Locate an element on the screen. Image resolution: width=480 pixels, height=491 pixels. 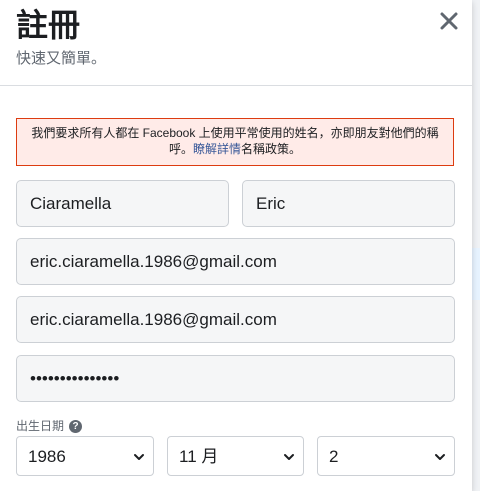
first-name-input is located at coordinates (122, 203).